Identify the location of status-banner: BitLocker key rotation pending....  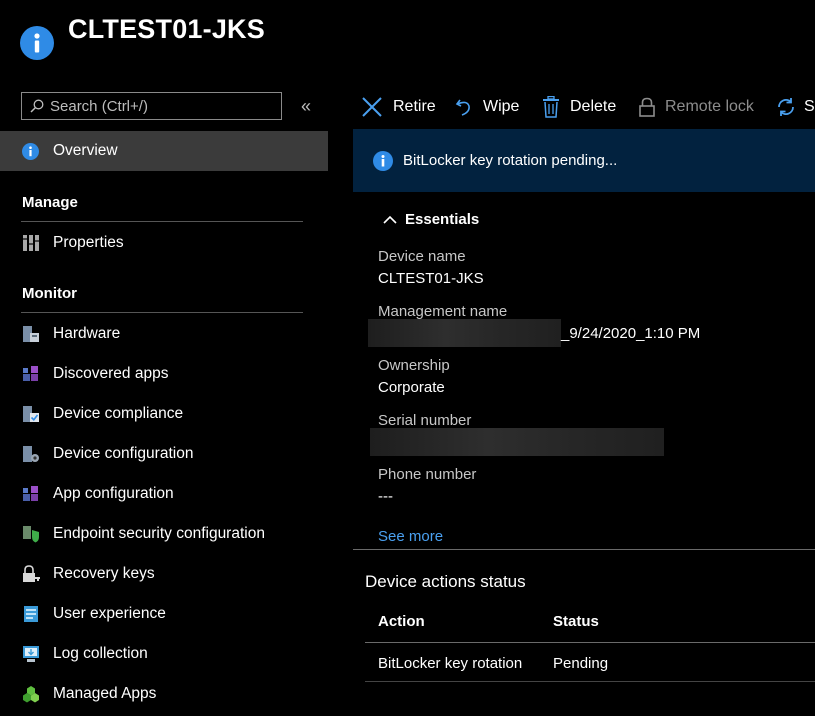
(584, 160).